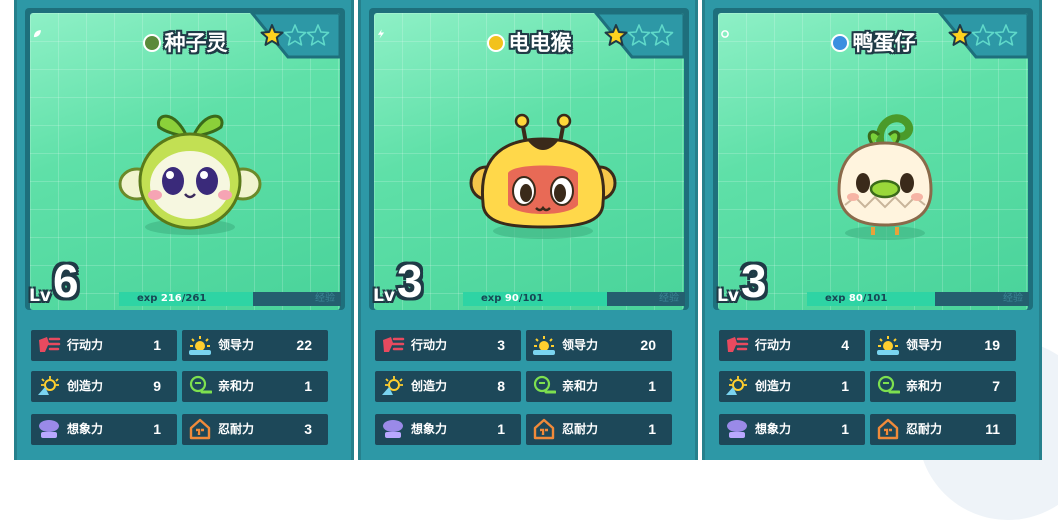 The width and height of the screenshot is (1058, 520). I want to click on exp-text: exp 216/261, so click(171, 299).